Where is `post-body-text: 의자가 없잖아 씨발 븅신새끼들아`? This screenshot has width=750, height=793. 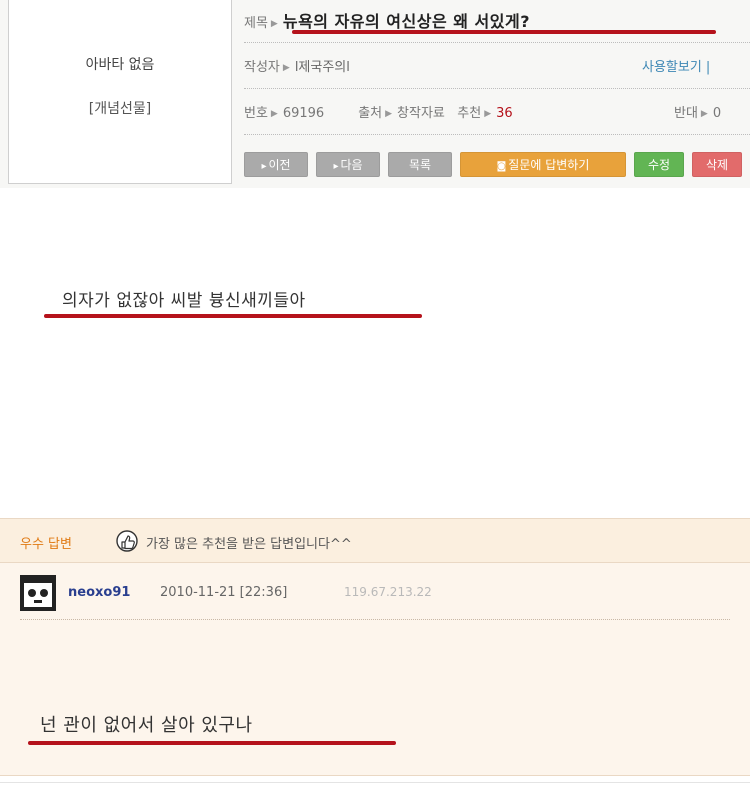
post-body-text: 의자가 없잖아 씨발 븅신새끼들아 is located at coordinates (184, 301).